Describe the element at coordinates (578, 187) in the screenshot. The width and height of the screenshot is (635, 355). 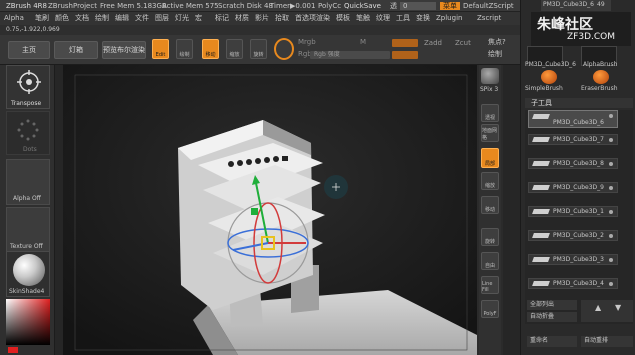
I see `subtool-name: PM3D_Cube3D_9` at that location.